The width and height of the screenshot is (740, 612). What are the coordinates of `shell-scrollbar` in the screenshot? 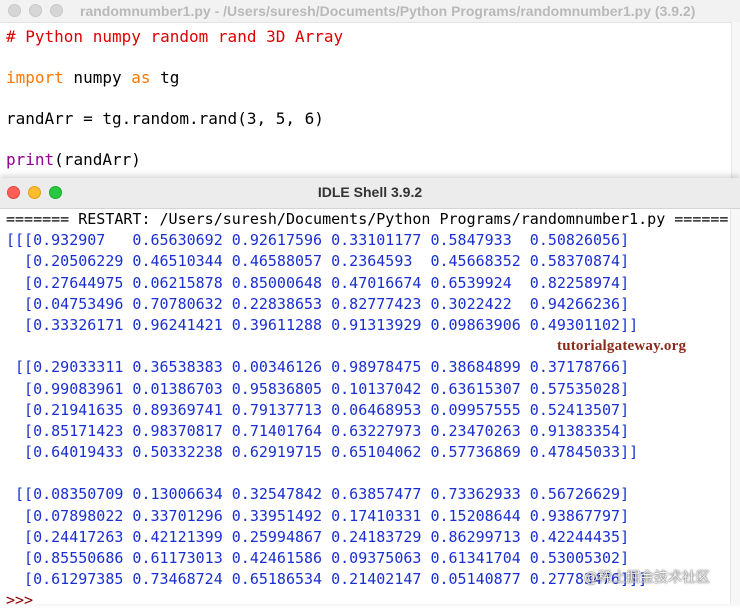 It's located at (735, 406).